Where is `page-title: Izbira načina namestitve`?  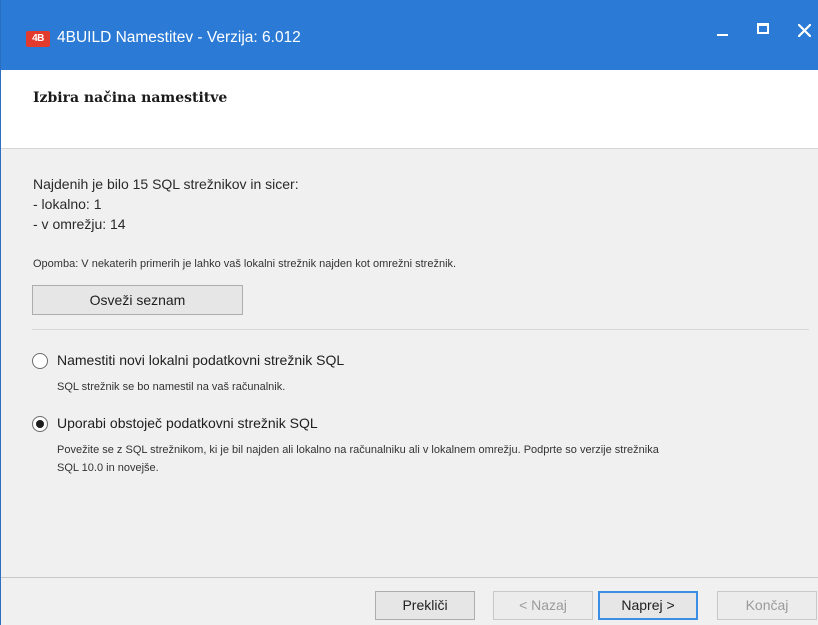
page-title: Izbira načina namestitve is located at coordinates (130, 98).